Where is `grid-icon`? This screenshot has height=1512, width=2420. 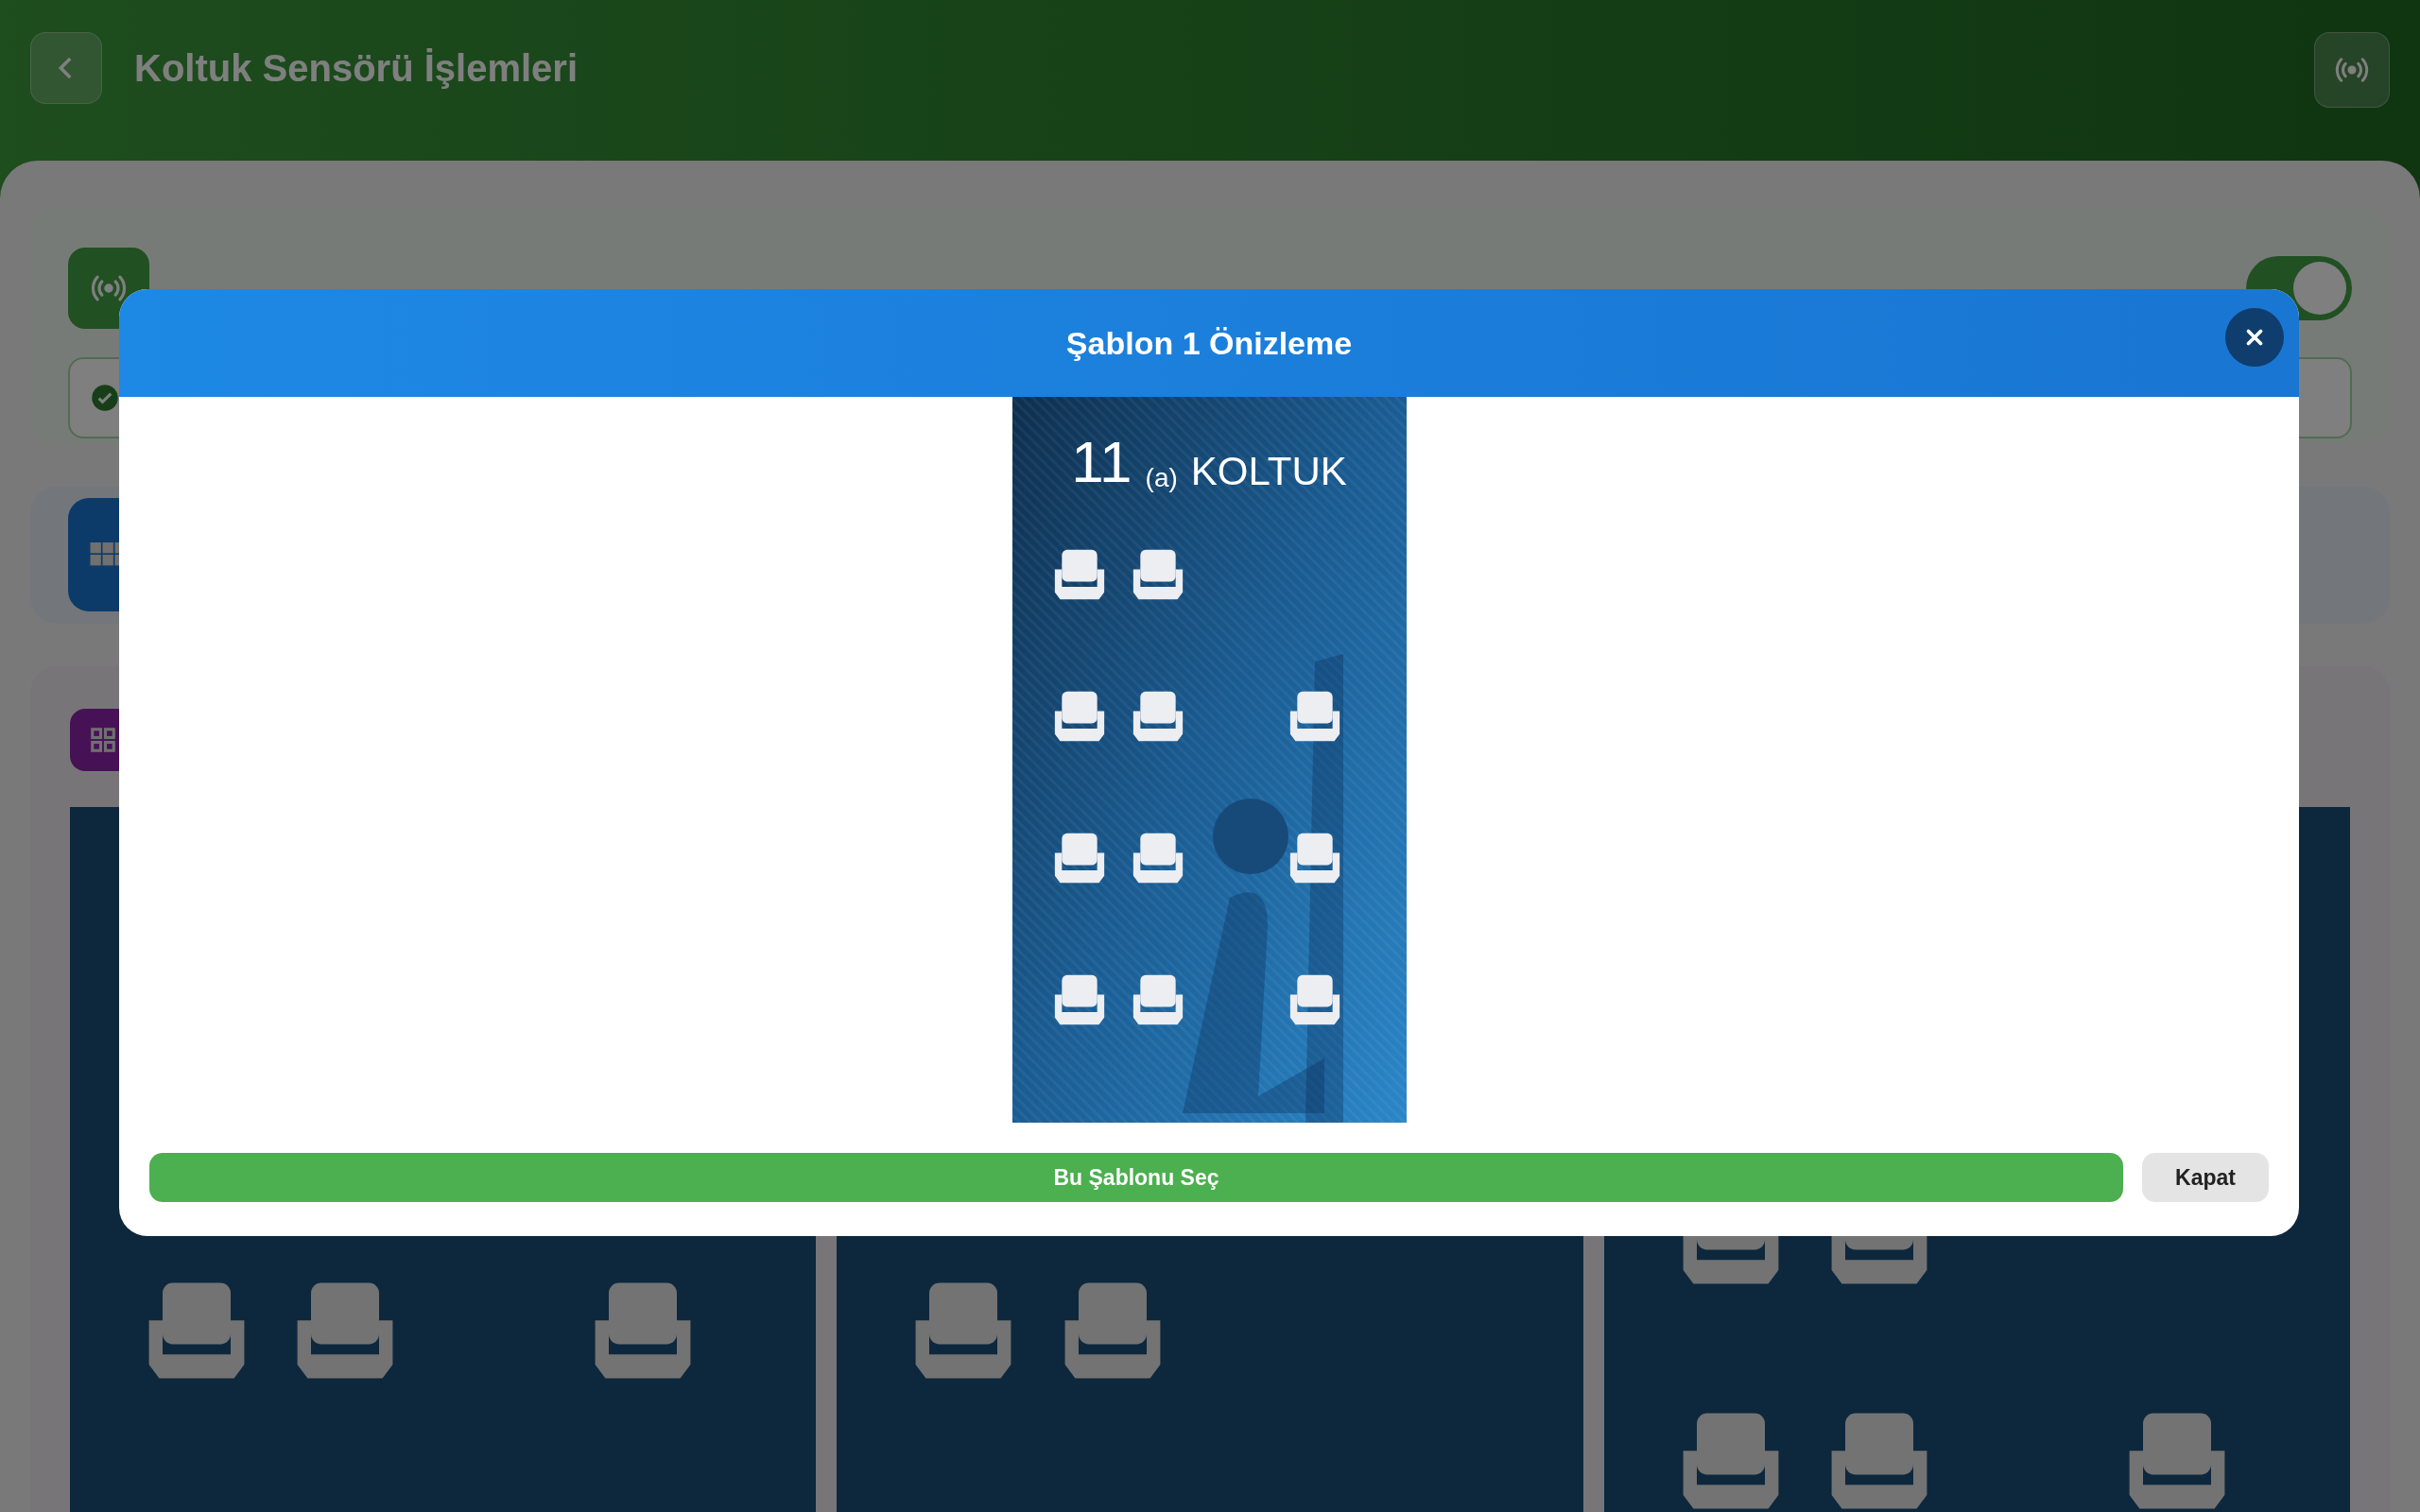
grid-icon is located at coordinates (103, 740).